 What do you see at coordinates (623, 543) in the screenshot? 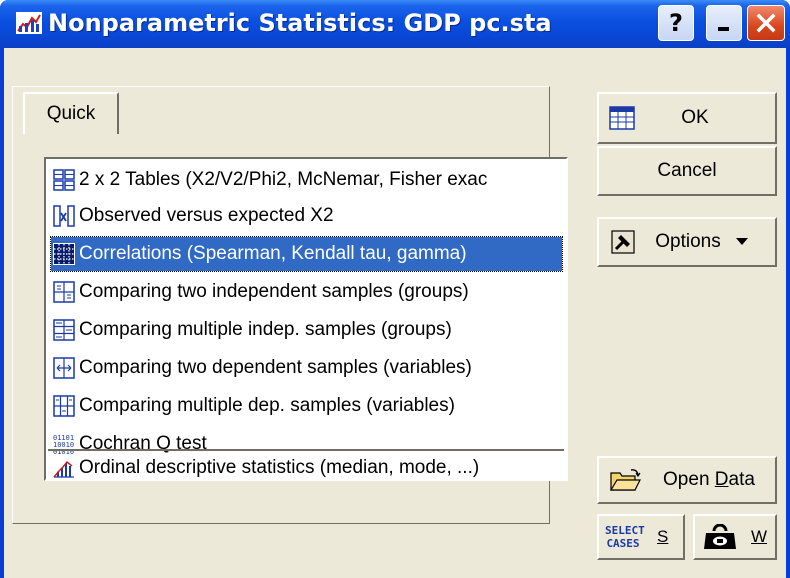
I see `select-cases-line2: CASES` at bounding box center [623, 543].